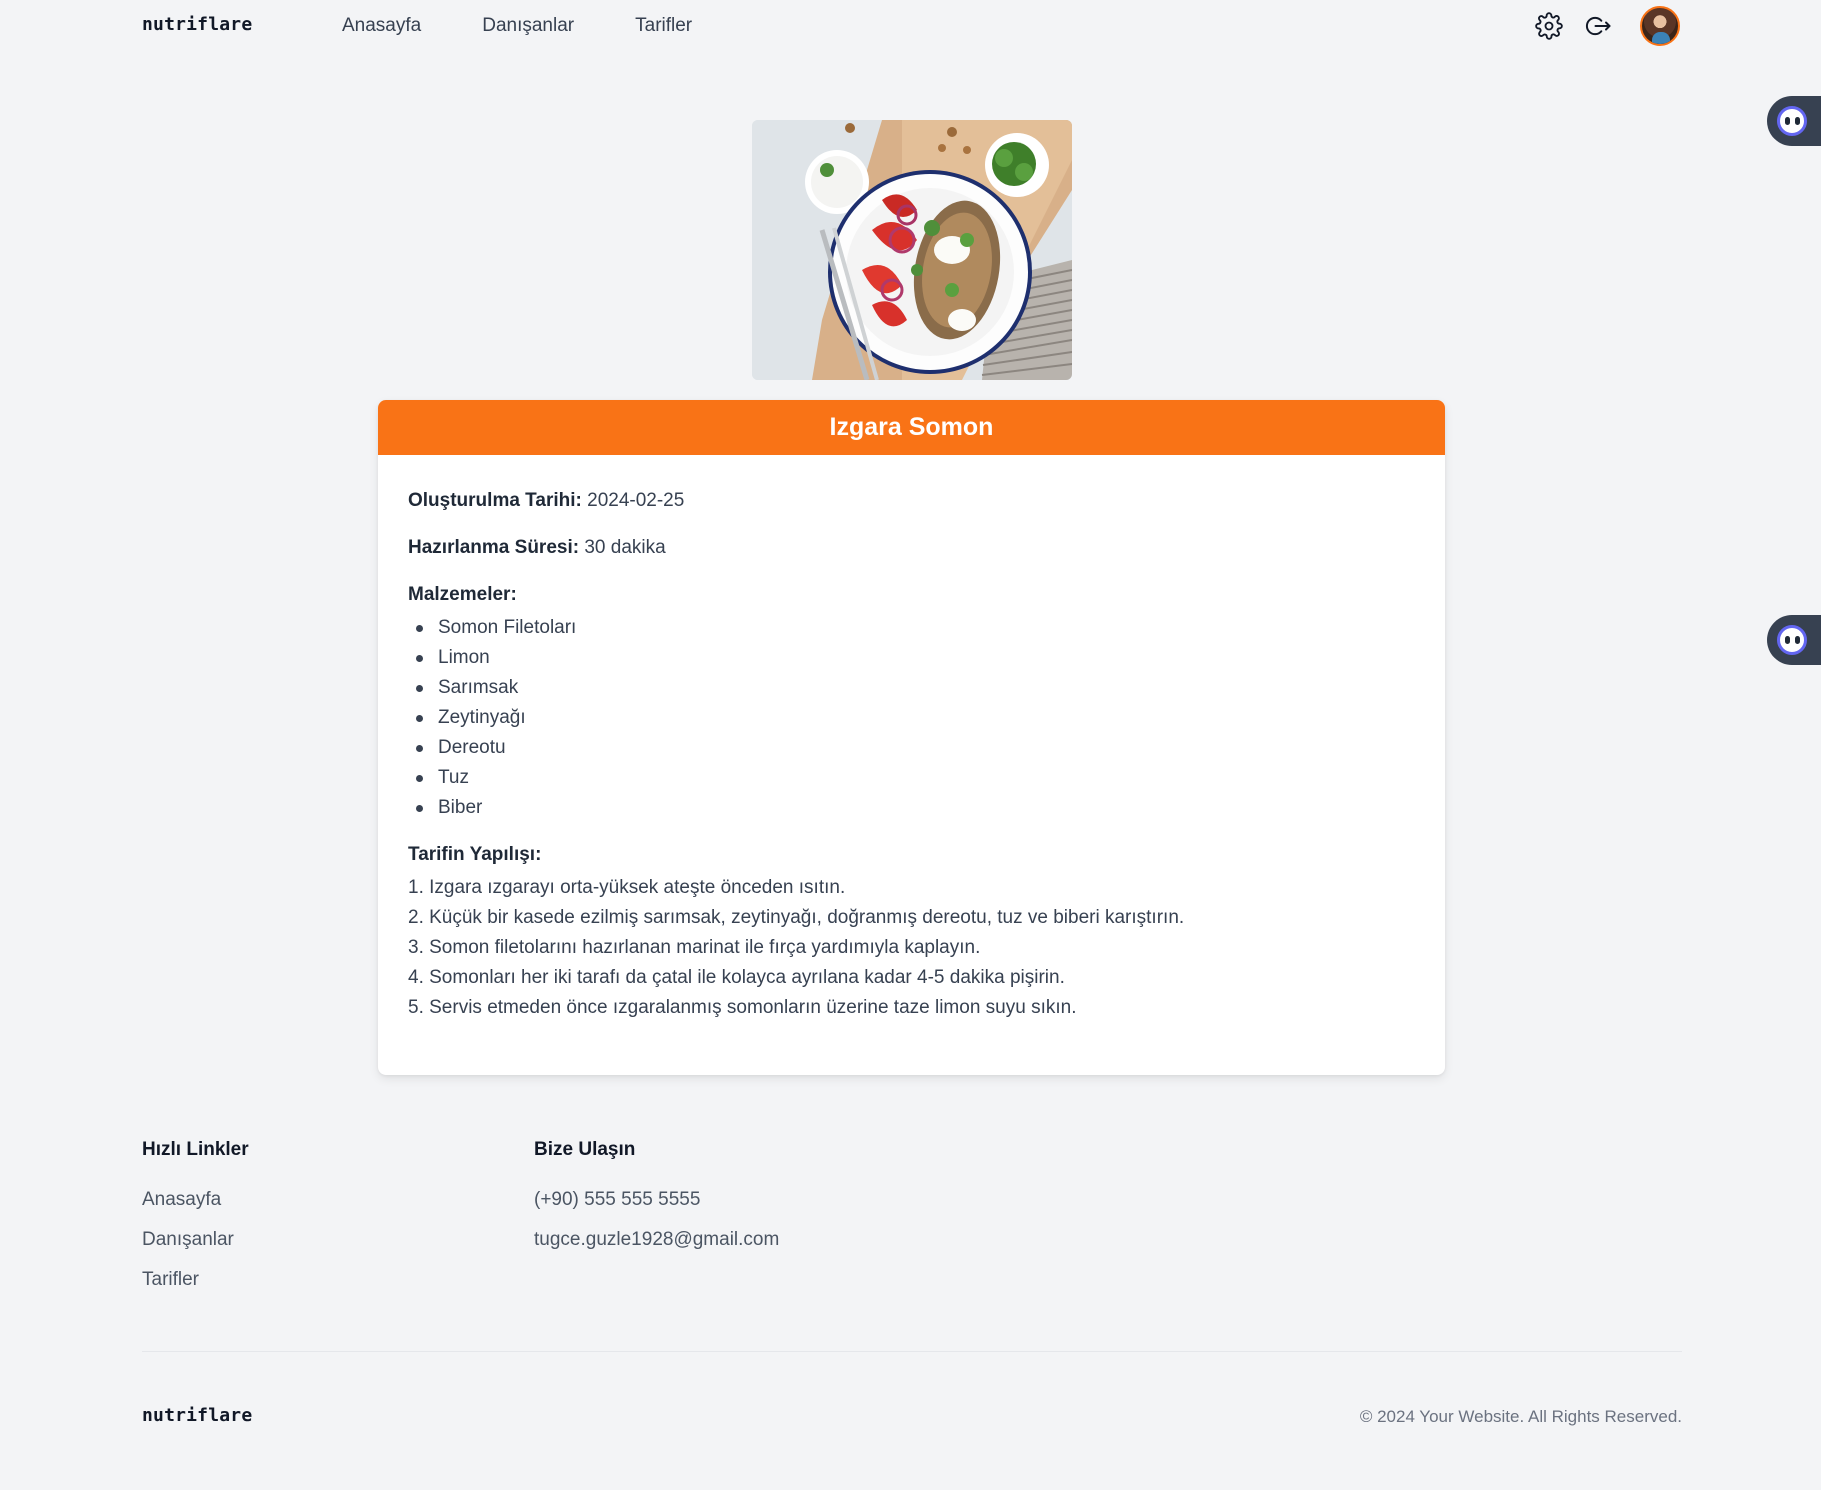 The image size is (1821, 1490). Describe the element at coordinates (911, 427) in the screenshot. I see `recipe-title: Izgara Somon` at that location.